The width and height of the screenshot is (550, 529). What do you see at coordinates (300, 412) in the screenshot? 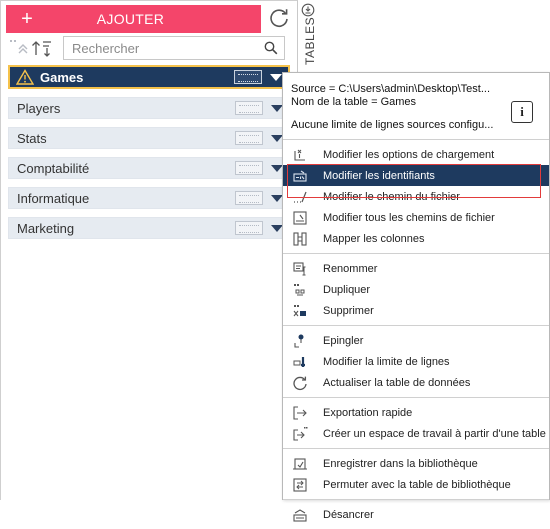
I see `export-icon` at bounding box center [300, 412].